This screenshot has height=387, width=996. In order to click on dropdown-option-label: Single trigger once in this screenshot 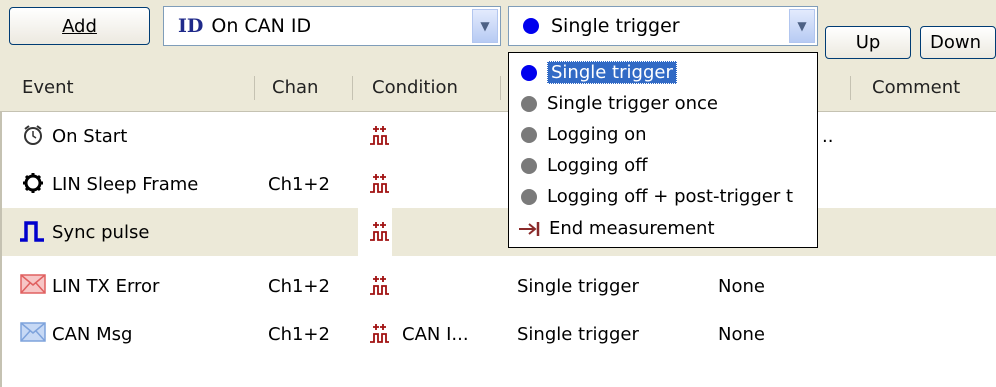, I will do `click(632, 103)`.